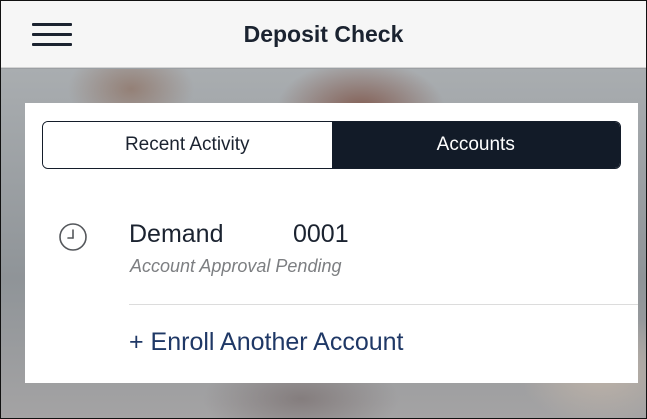 This screenshot has width=647, height=419. I want to click on tab-recent-activity: Recent Activity, so click(187, 145).